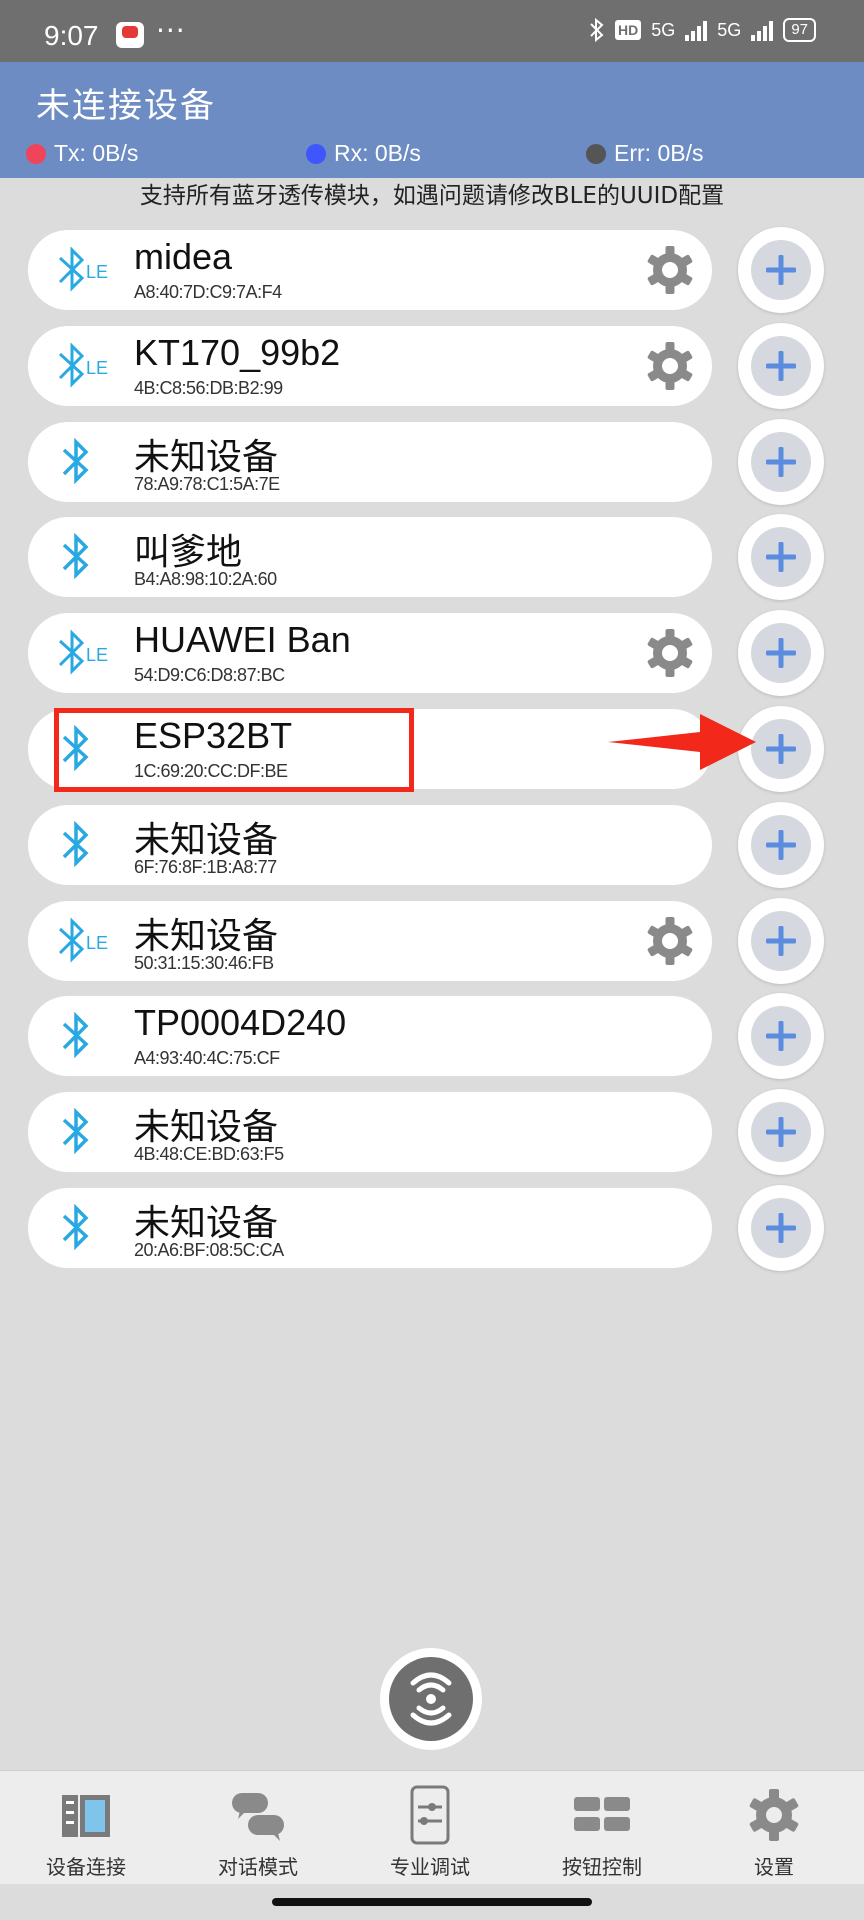 The height and width of the screenshot is (1920, 864). Describe the element at coordinates (208, 292) in the screenshot. I see `device-mac: A8:40:7D:C9:7A:F4` at that location.